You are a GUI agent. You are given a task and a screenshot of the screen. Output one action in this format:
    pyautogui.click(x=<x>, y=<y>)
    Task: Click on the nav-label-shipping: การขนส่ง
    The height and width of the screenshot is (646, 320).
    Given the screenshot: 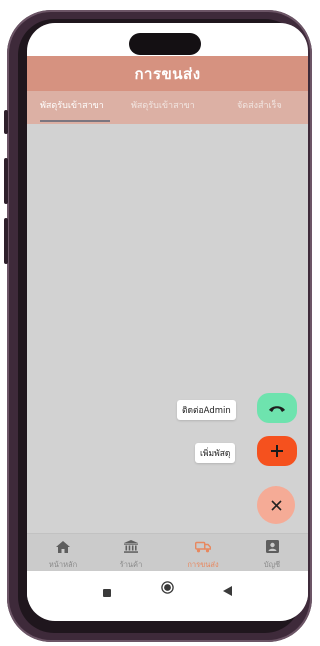 What is the action you would take?
    pyautogui.click(x=203, y=564)
    